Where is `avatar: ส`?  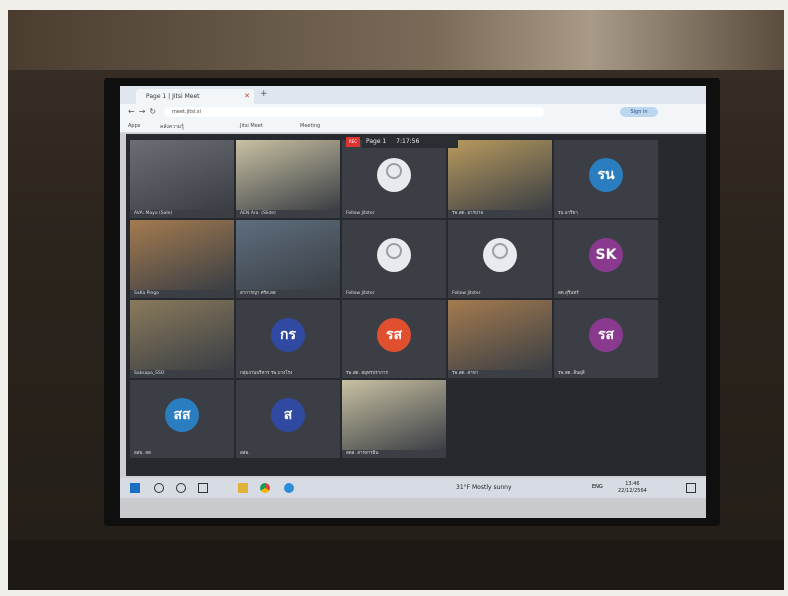
avatar: ส is located at coordinates (288, 415).